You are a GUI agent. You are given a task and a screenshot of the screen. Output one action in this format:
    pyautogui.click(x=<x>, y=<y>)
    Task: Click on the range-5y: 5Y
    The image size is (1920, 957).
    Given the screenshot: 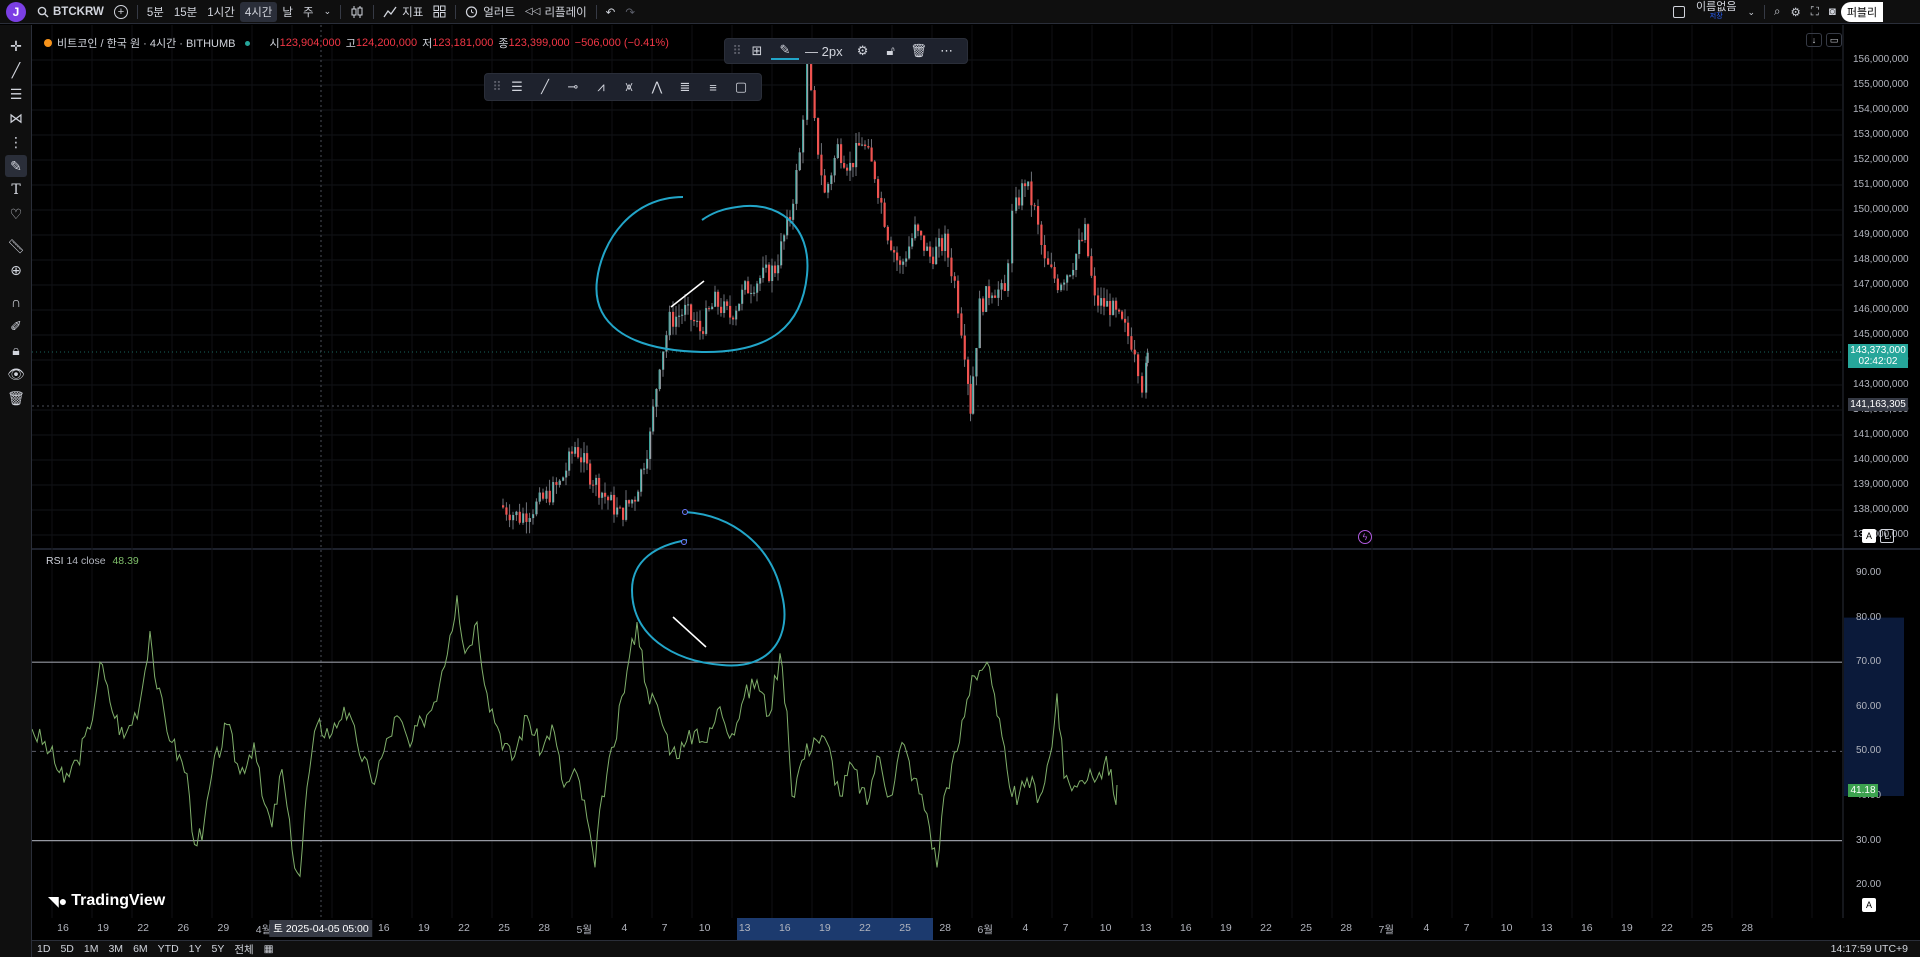 What is the action you would take?
    pyautogui.click(x=218, y=949)
    